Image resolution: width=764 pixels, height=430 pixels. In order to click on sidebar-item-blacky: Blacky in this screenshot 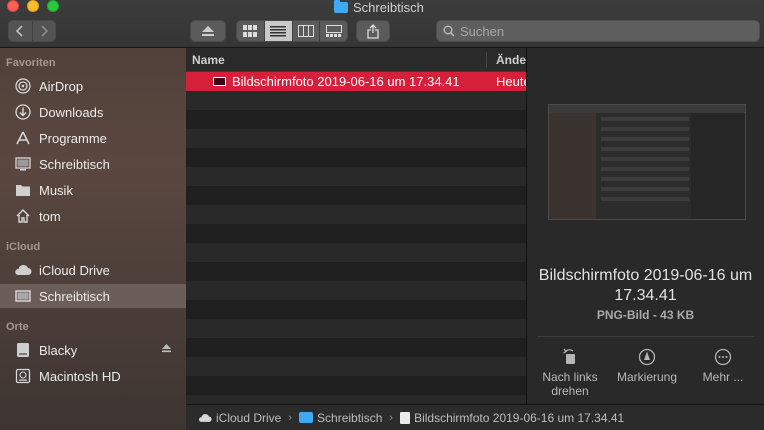, I will do `click(93, 350)`.